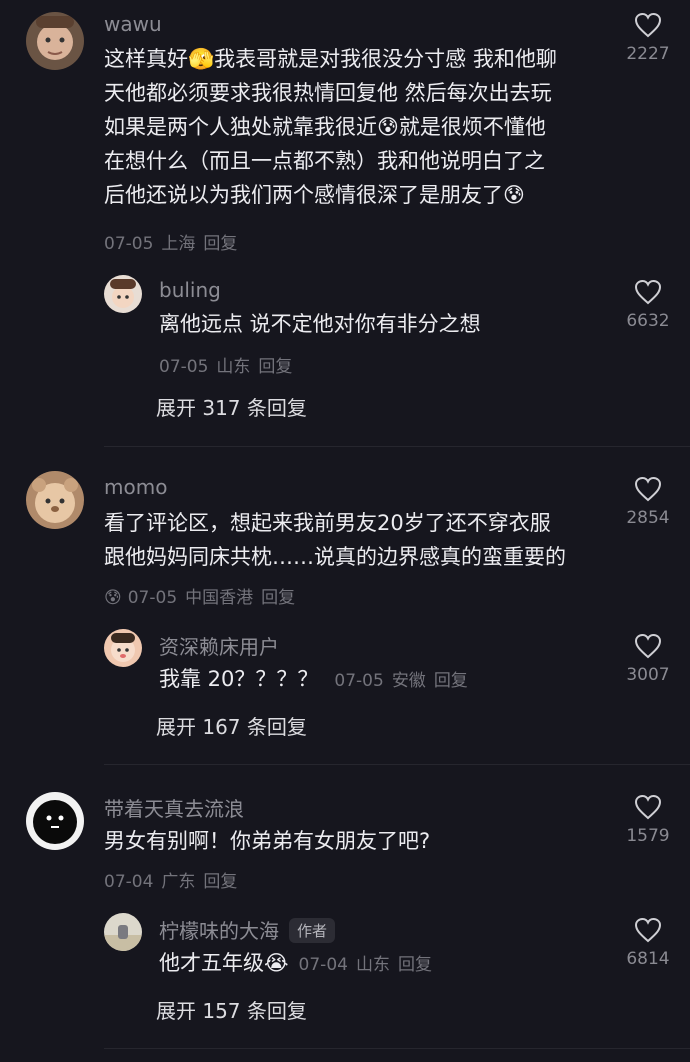 This screenshot has width=690, height=1062. Describe the element at coordinates (320, 324) in the screenshot. I see `reply-text: 离他远点 说不定他对你有非分之想` at that location.